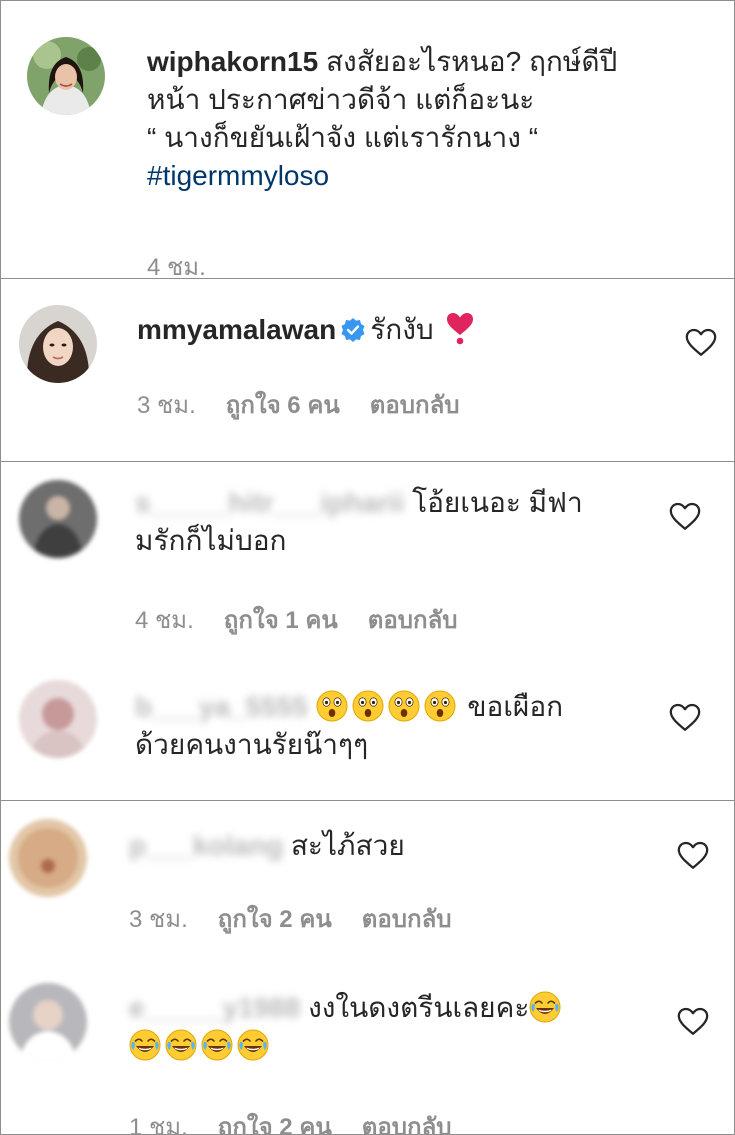 Image resolution: width=735 pixels, height=1135 pixels. I want to click on post-time: 4 ชม., so click(176, 266).